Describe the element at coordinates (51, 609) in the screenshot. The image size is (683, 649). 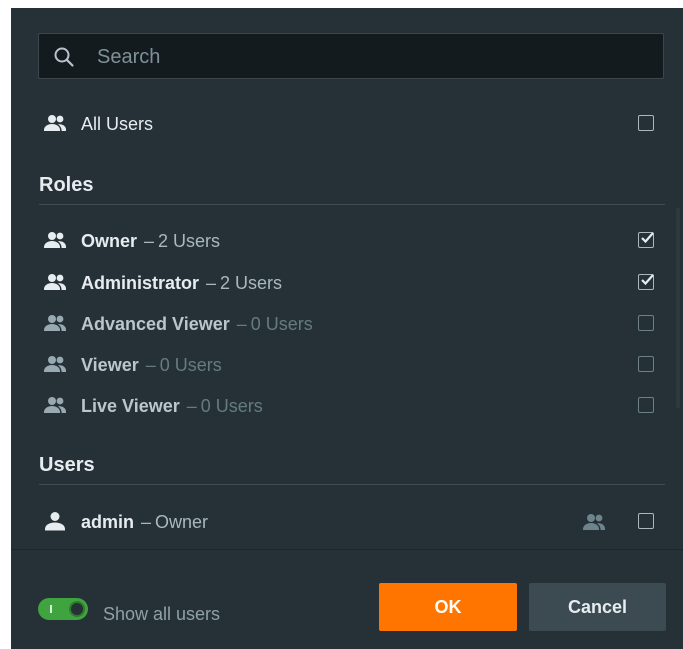
I see `toggle-on-mark` at that location.